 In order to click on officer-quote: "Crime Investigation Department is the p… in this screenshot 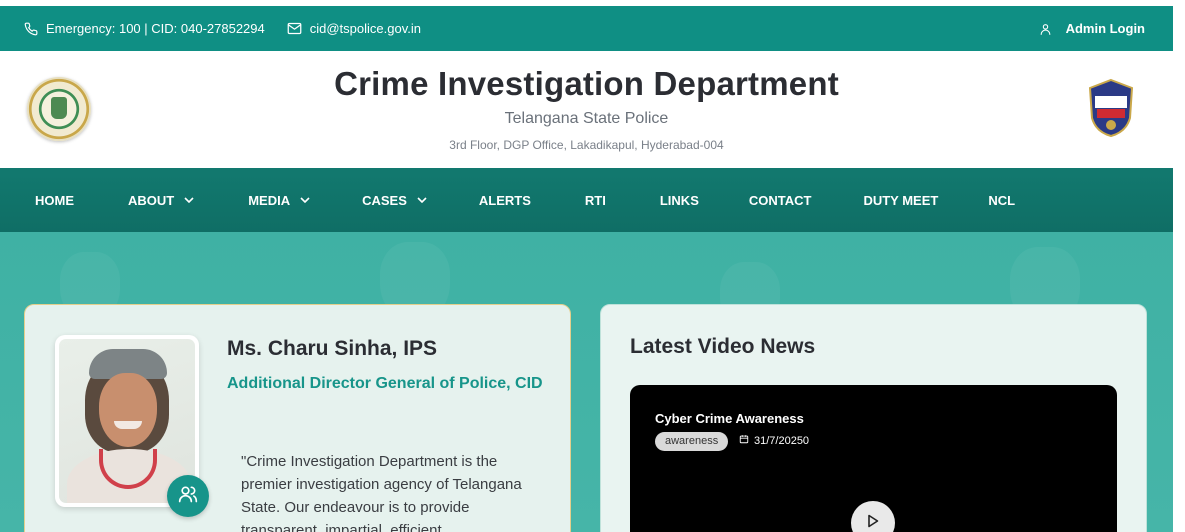, I will do `click(381, 492)`.